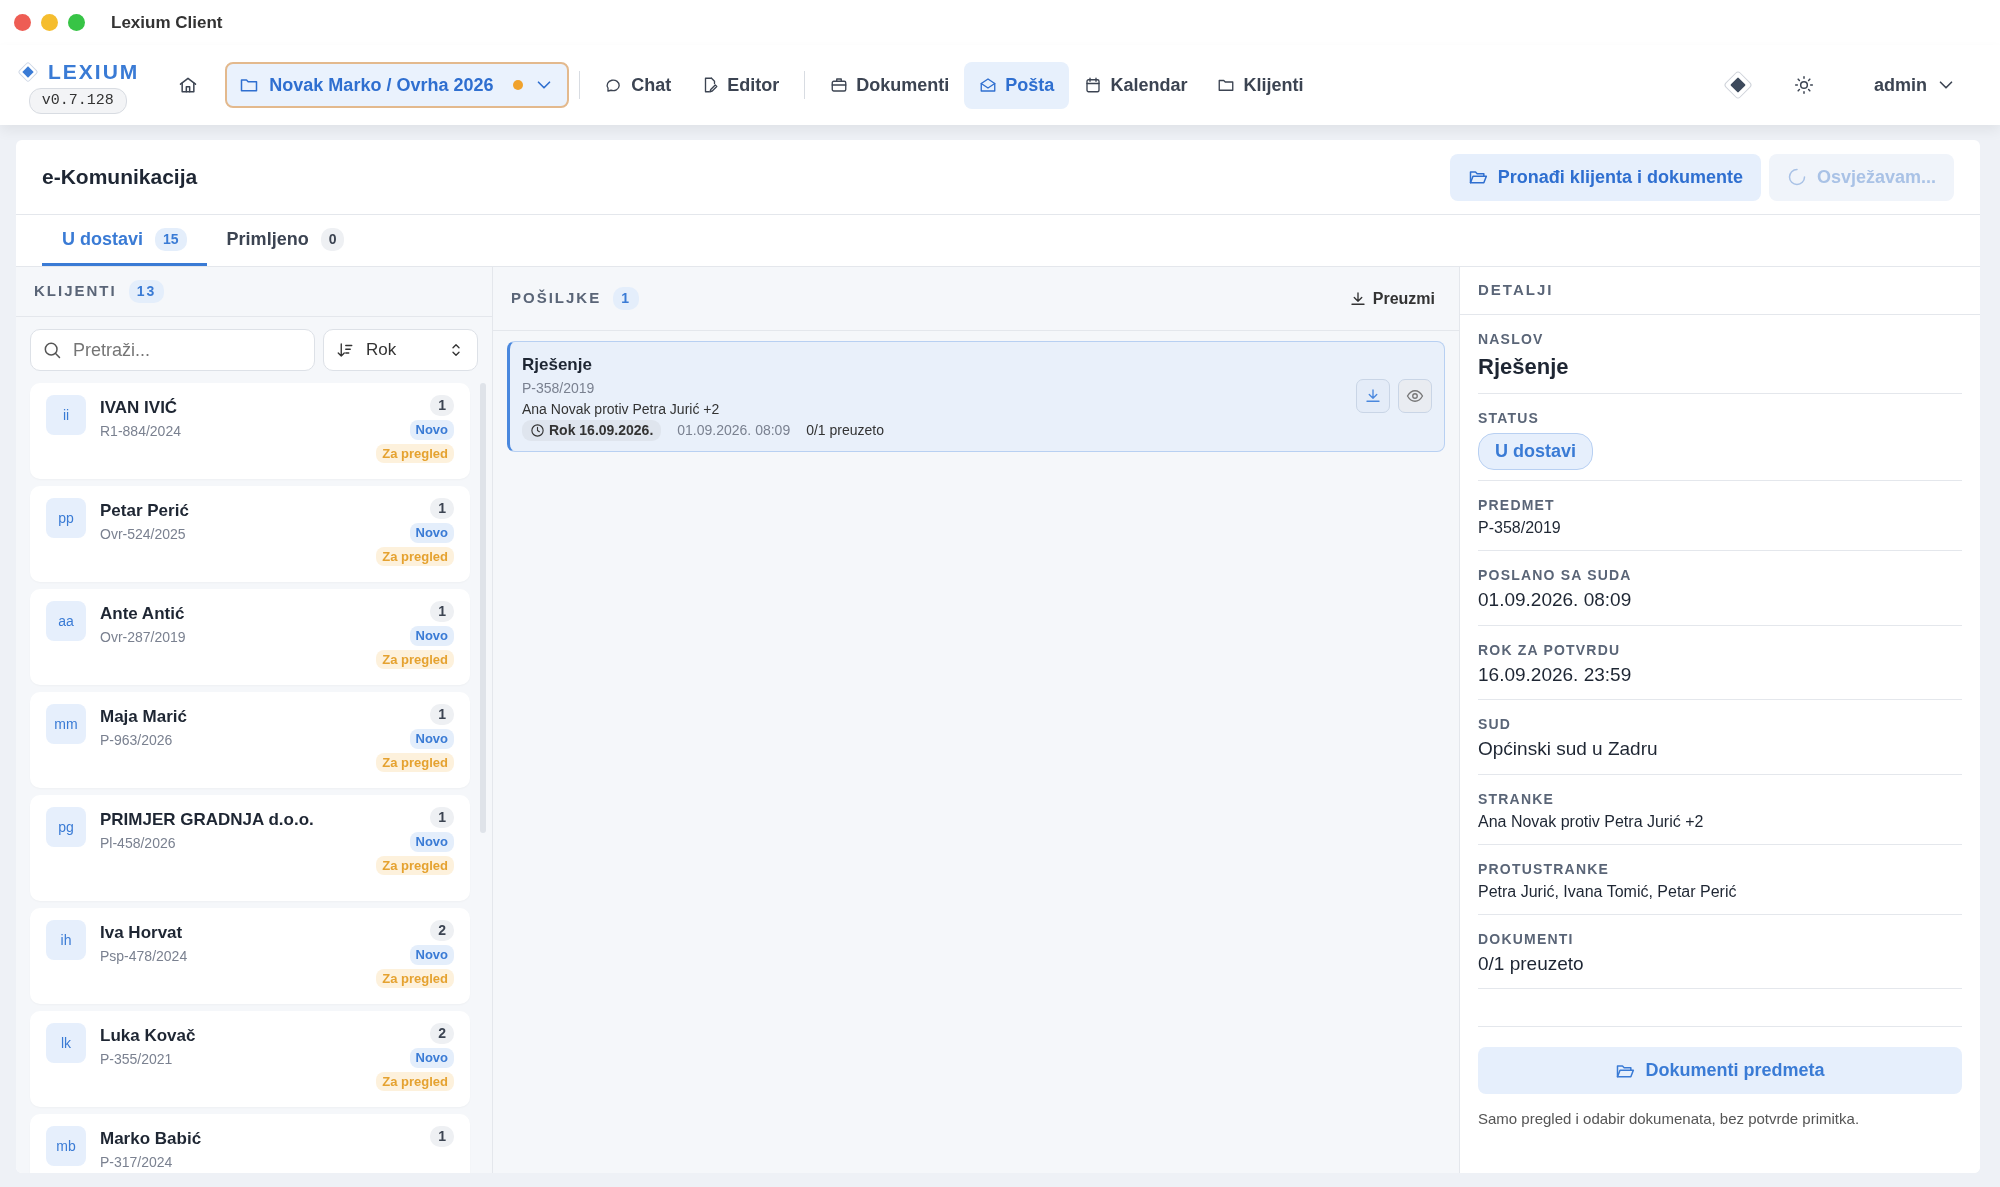  Describe the element at coordinates (1017, 85) in the screenshot. I see `nav-tab: Pošta` at that location.